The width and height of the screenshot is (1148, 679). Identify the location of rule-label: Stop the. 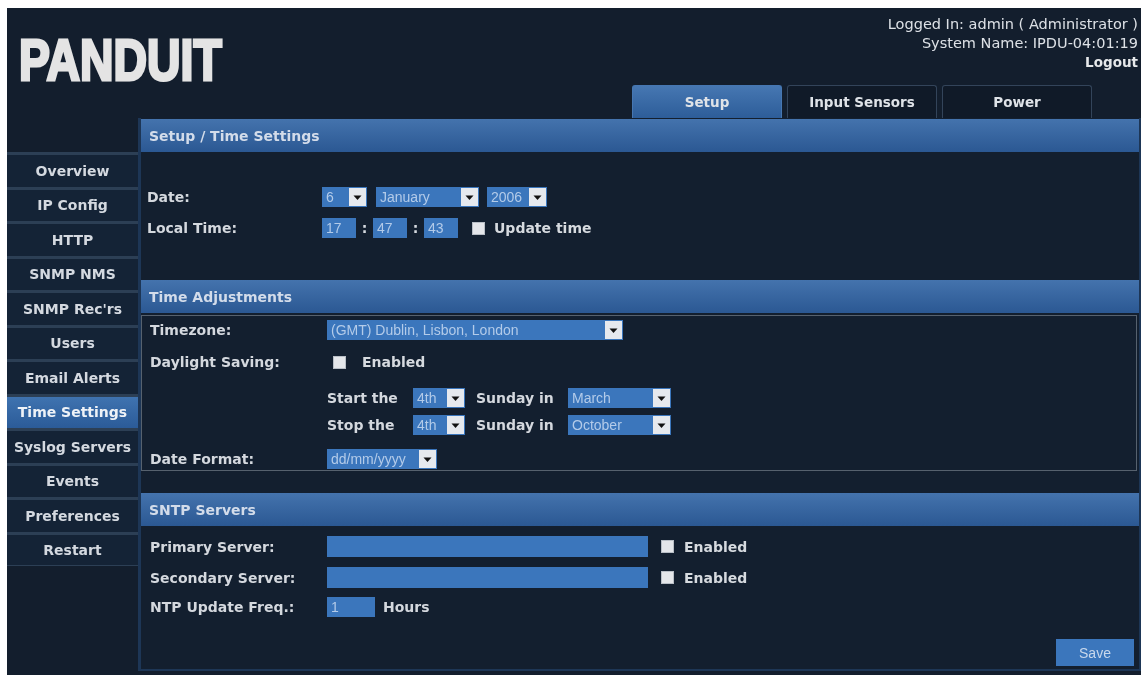
(361, 425).